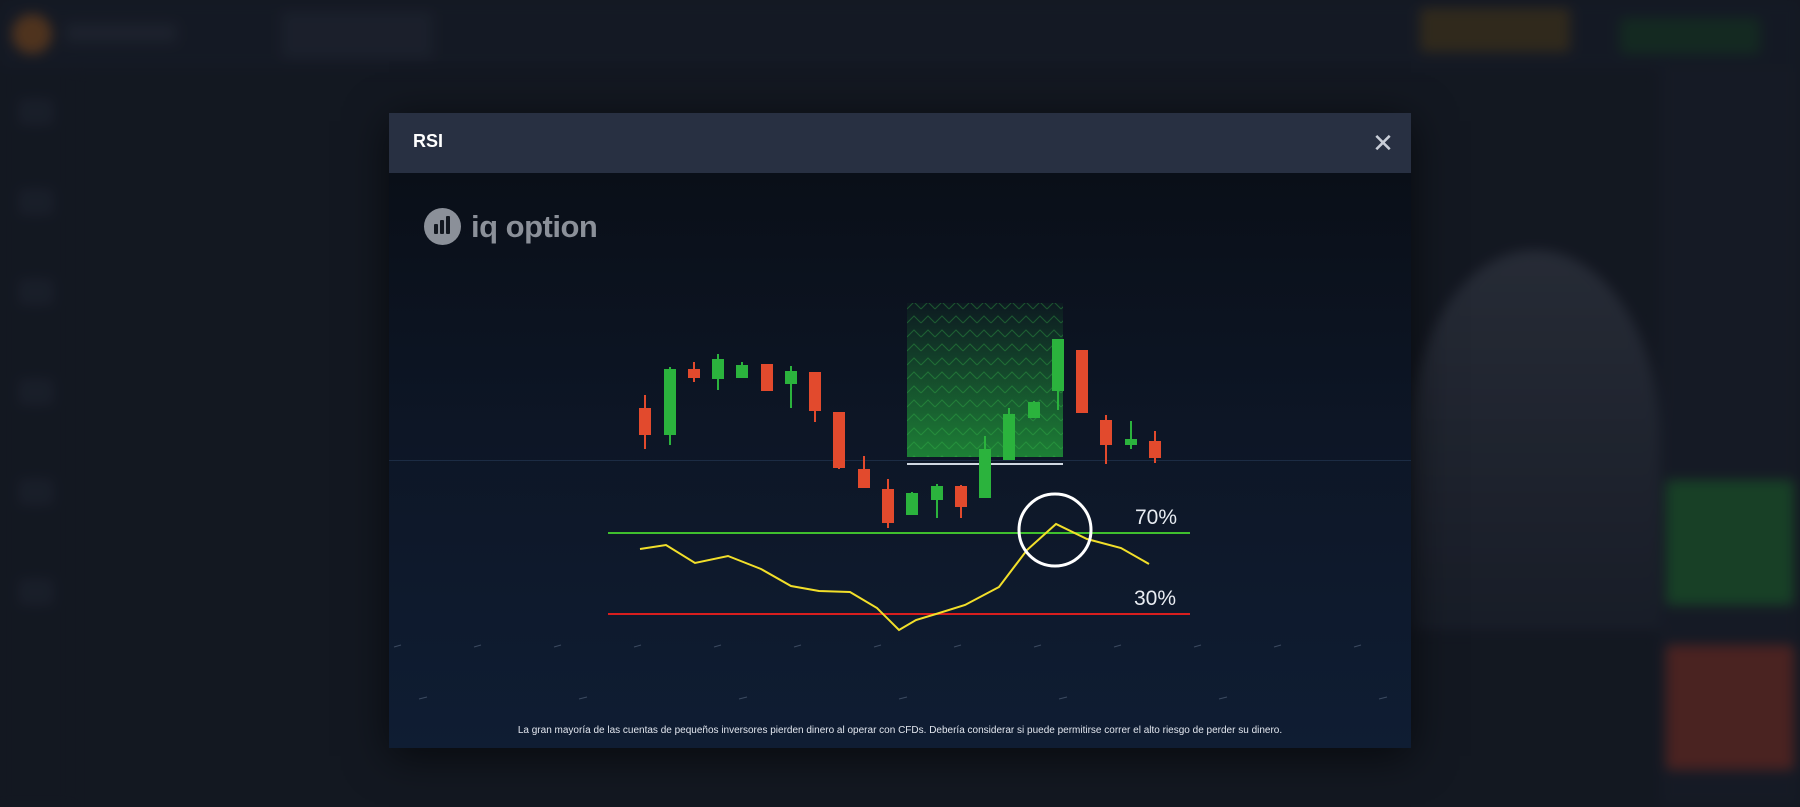  What do you see at coordinates (428, 141) in the screenshot?
I see `modal-title: RSI` at bounding box center [428, 141].